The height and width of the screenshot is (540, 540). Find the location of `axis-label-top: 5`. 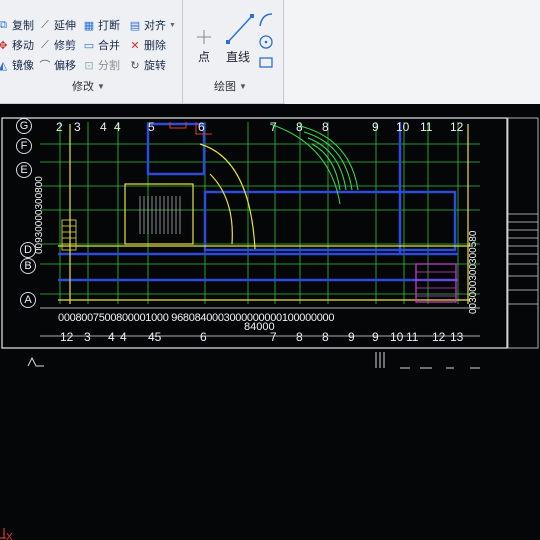

axis-label-top: 5 is located at coordinates (151, 127).